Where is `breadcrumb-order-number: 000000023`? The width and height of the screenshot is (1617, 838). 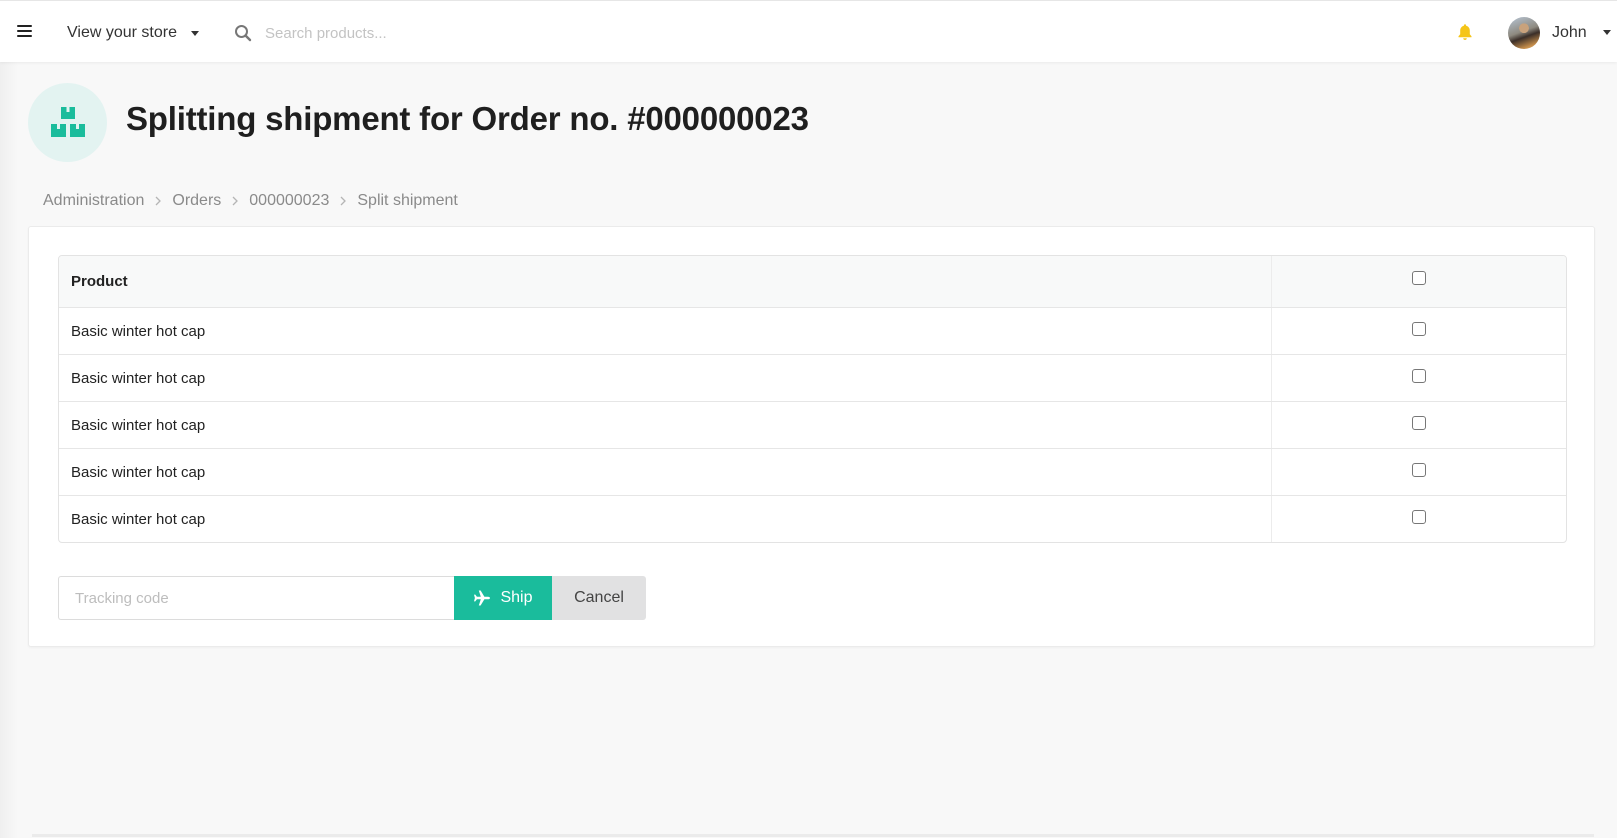 breadcrumb-order-number: 000000023 is located at coordinates (289, 201).